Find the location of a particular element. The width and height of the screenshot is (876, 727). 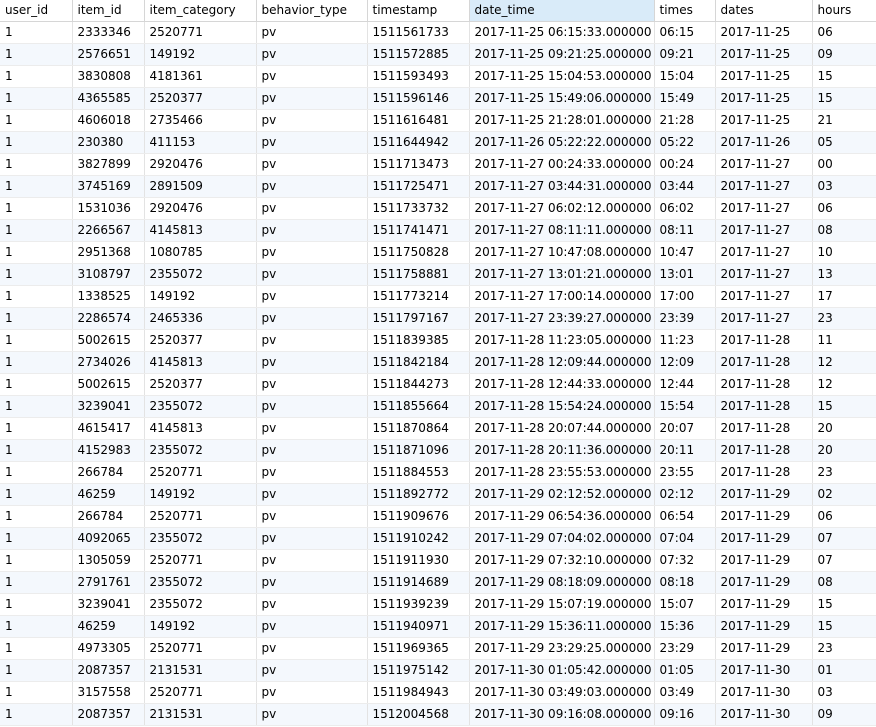

cell-item-id: 2791761 is located at coordinates (108, 582).